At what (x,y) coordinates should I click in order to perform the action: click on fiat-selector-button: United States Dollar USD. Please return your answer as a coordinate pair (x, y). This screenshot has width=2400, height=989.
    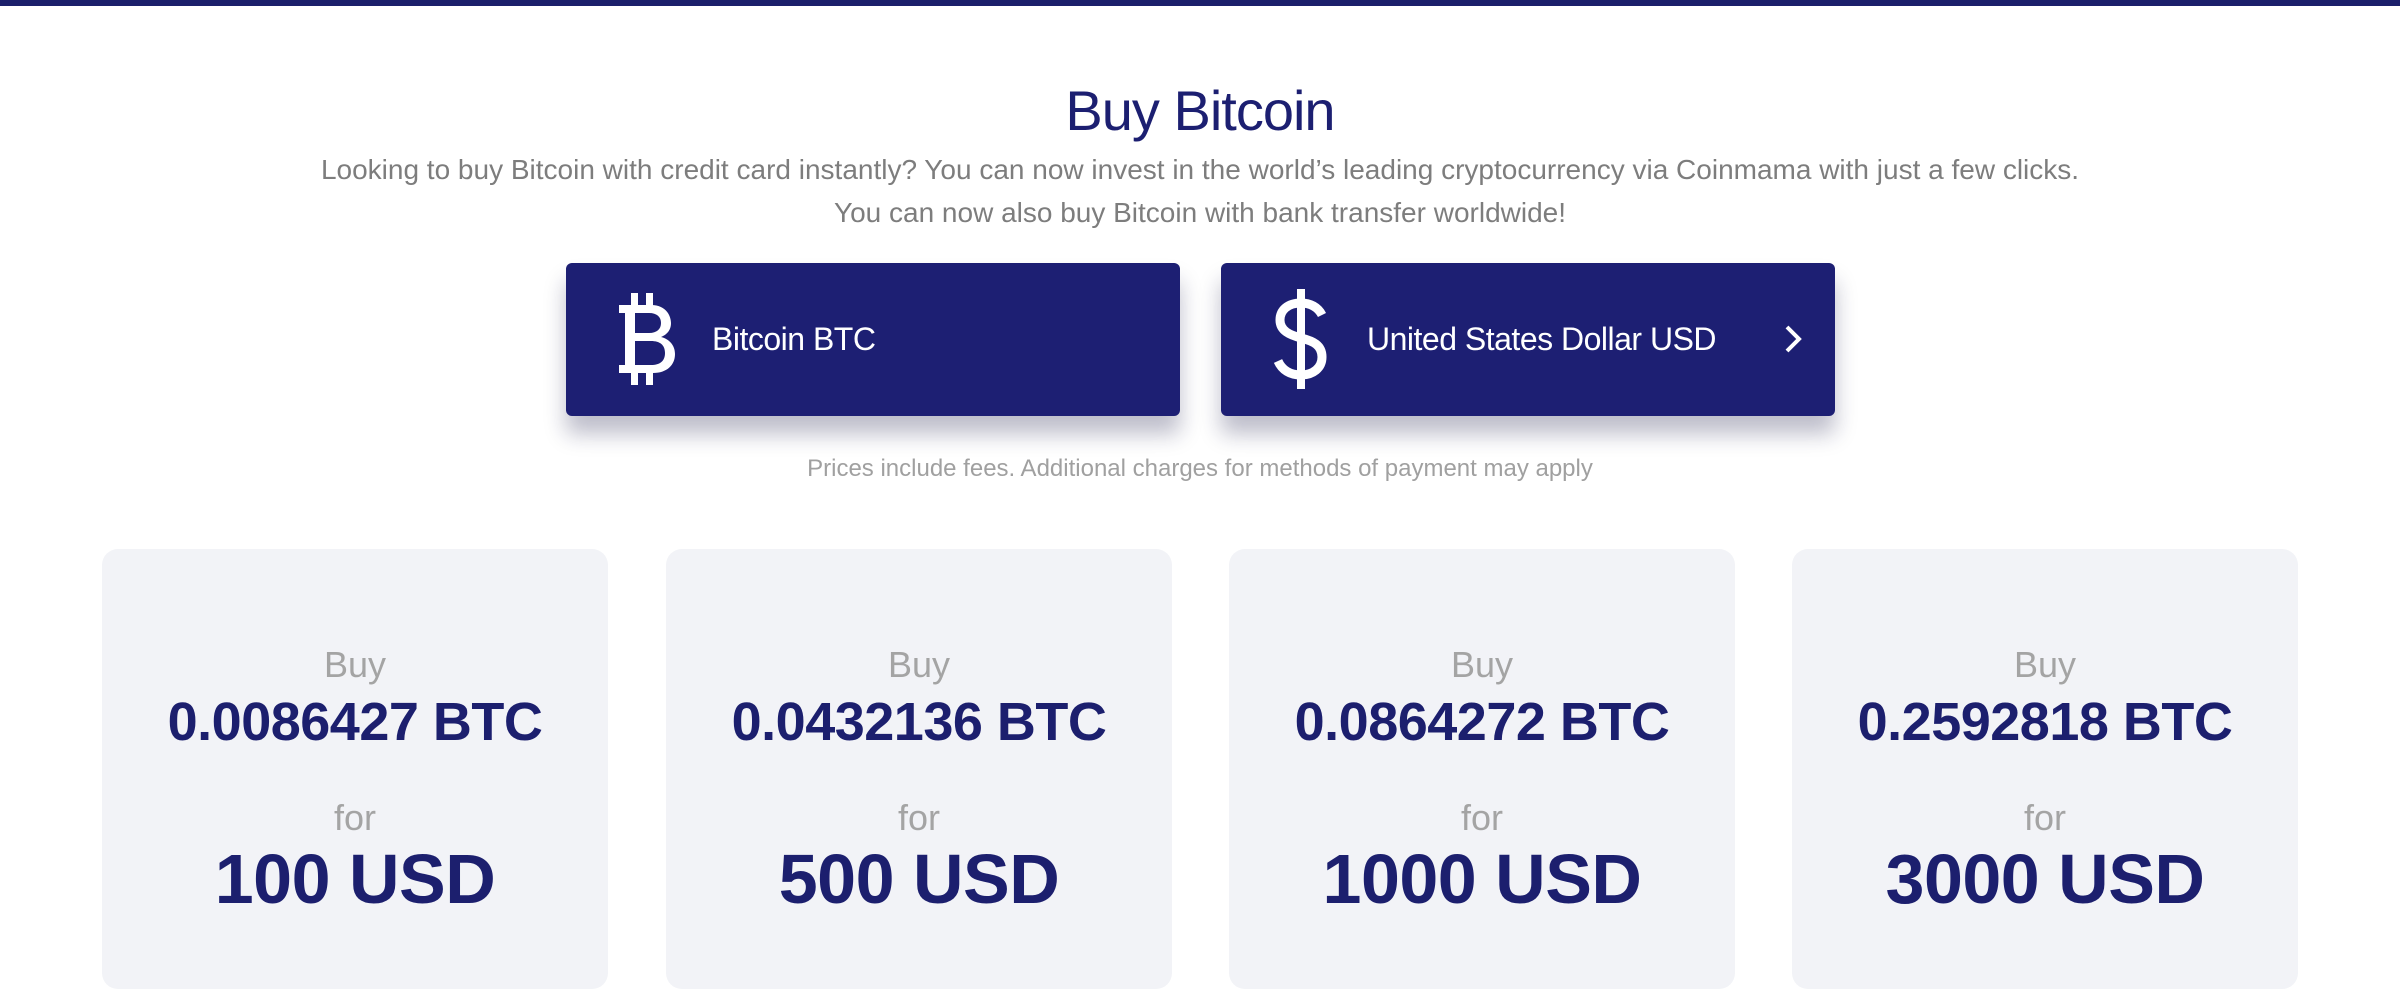
    Looking at the image, I should click on (1528, 339).